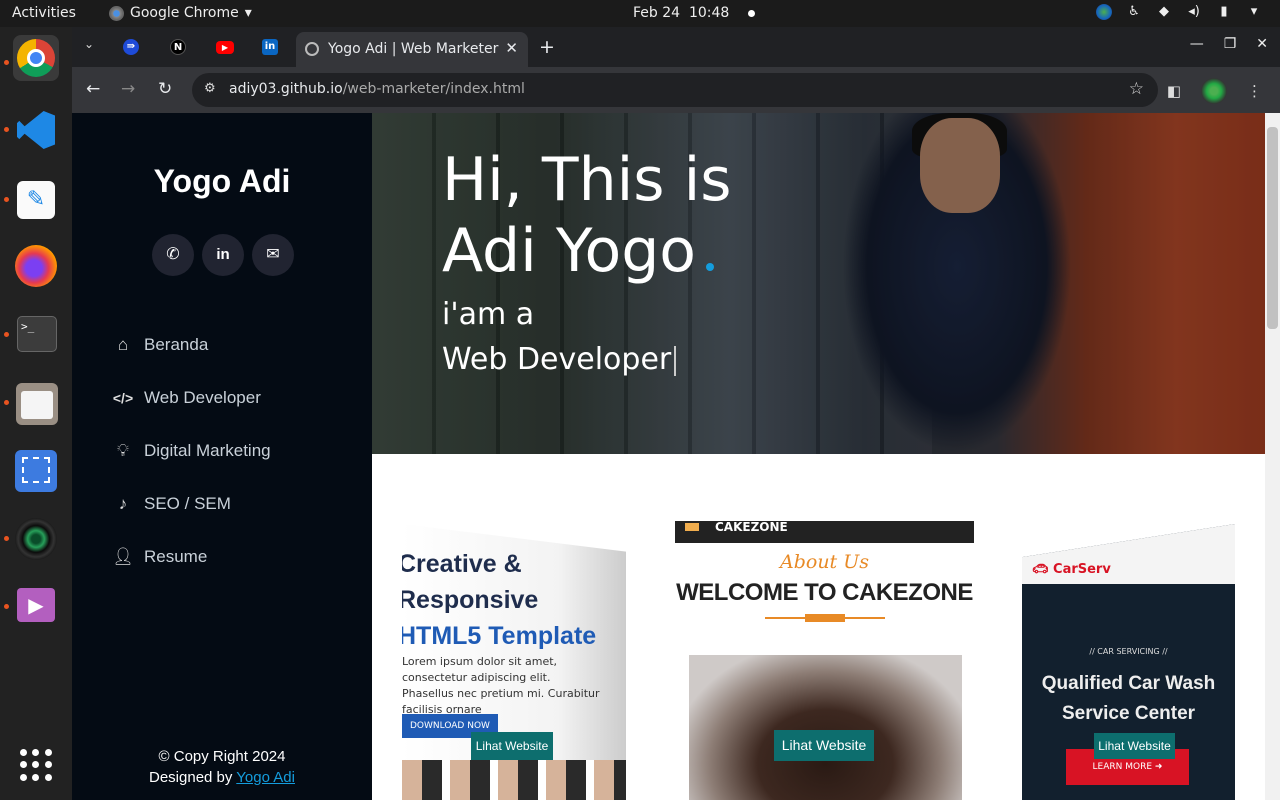 The width and height of the screenshot is (1280, 800). I want to click on hero-intro: i'am a, so click(488, 314).